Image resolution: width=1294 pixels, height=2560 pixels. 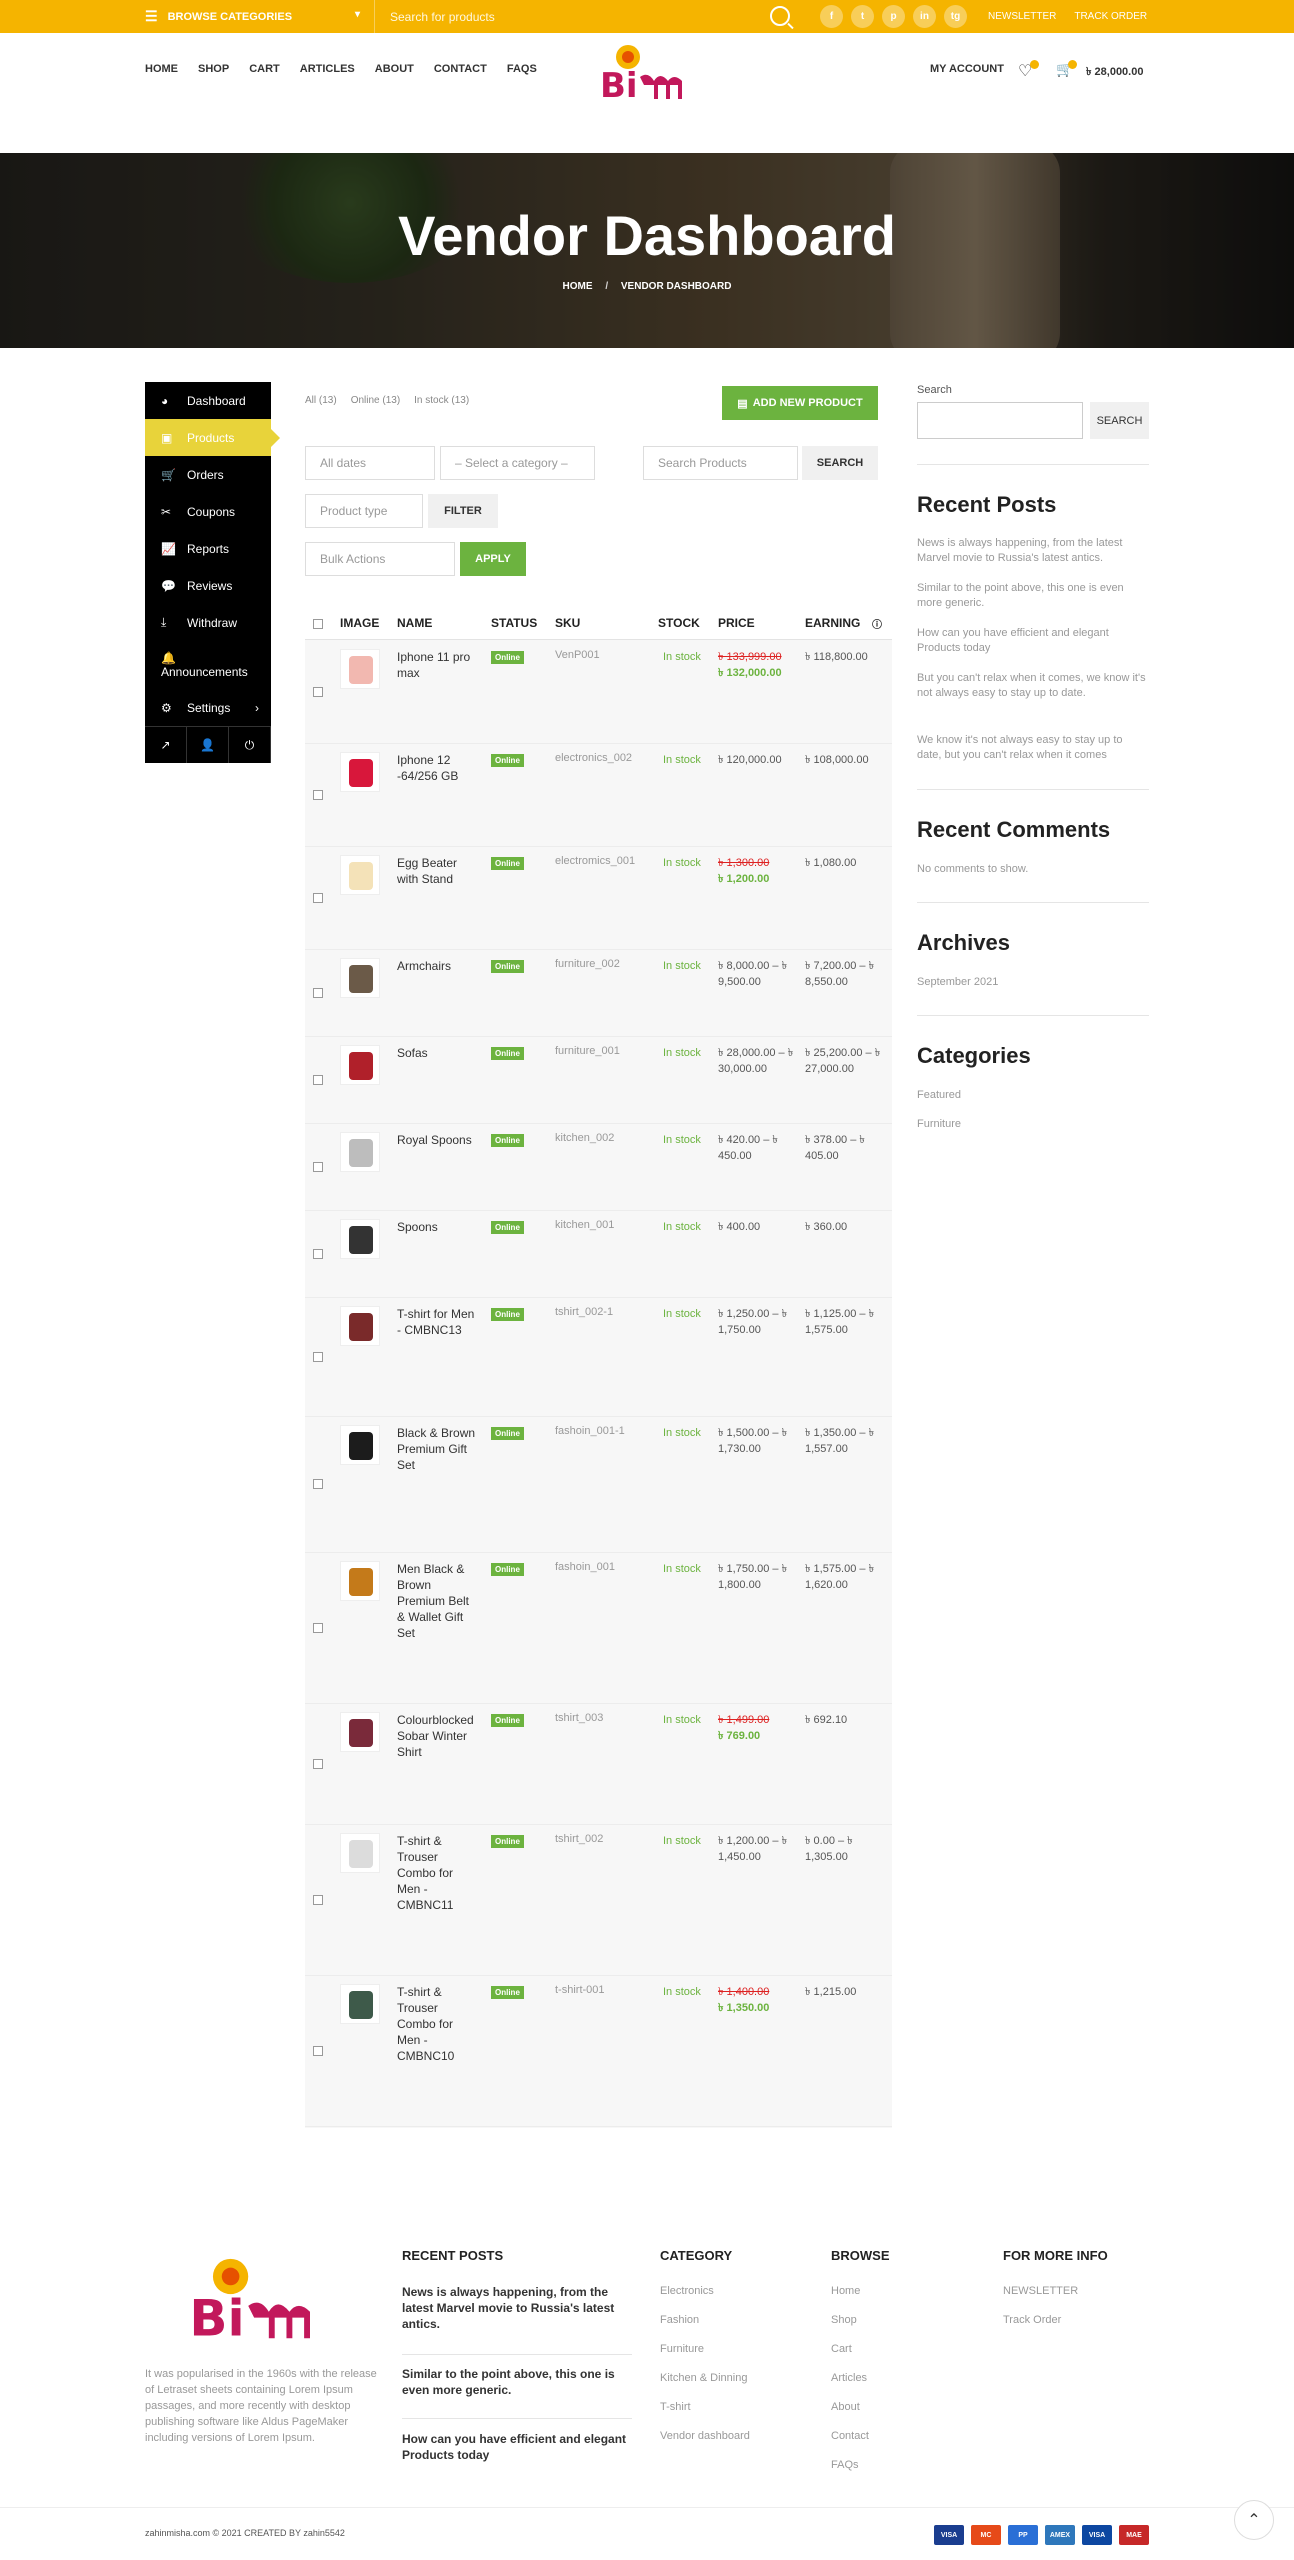 What do you see at coordinates (1110, 16) in the screenshot?
I see `track-order-link: TRACK ORDER` at bounding box center [1110, 16].